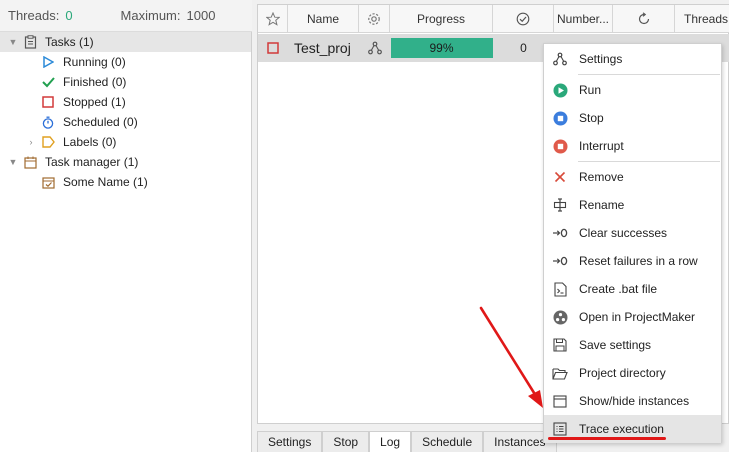  Describe the element at coordinates (560, 177) in the screenshot. I see `close-icon` at that location.